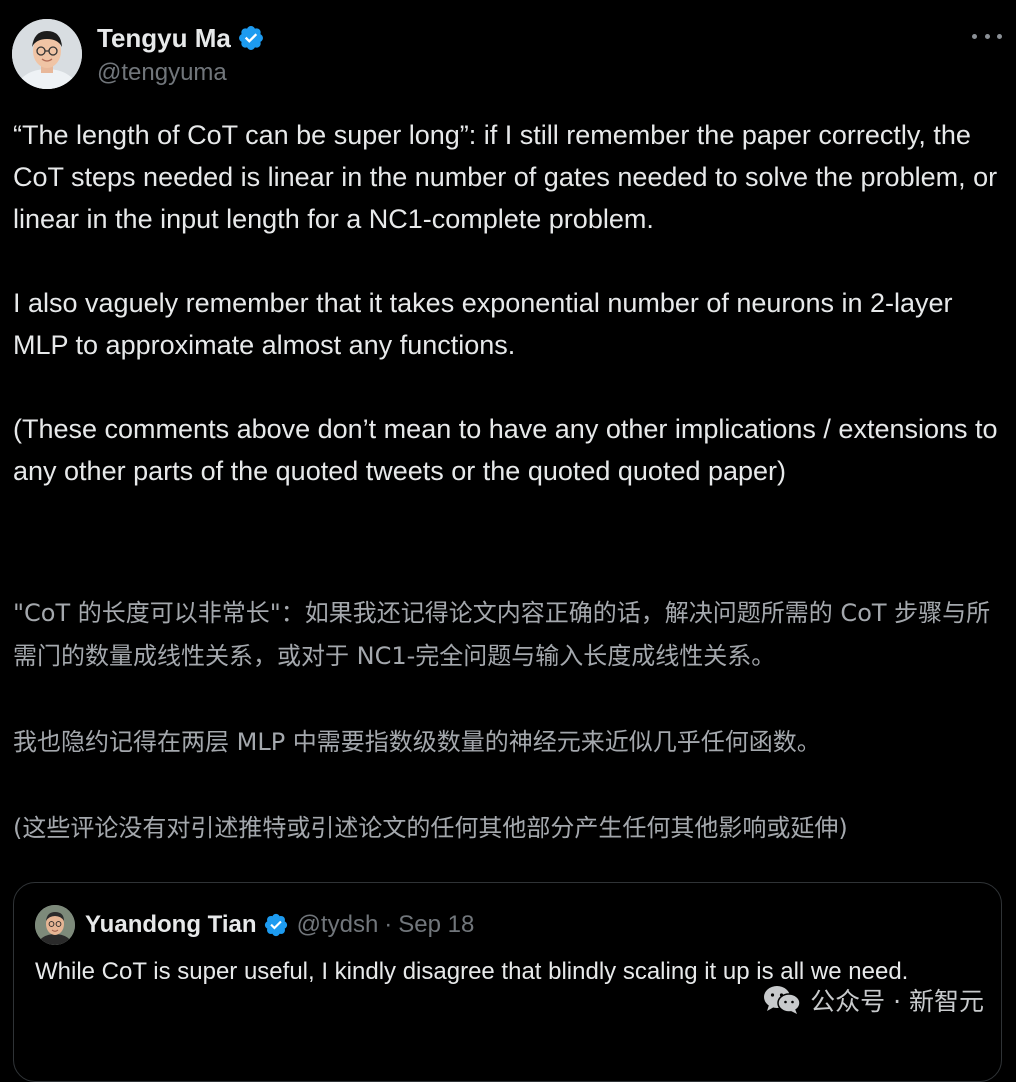  What do you see at coordinates (164, 38) in the screenshot?
I see `author-name: Tengyu Ma` at bounding box center [164, 38].